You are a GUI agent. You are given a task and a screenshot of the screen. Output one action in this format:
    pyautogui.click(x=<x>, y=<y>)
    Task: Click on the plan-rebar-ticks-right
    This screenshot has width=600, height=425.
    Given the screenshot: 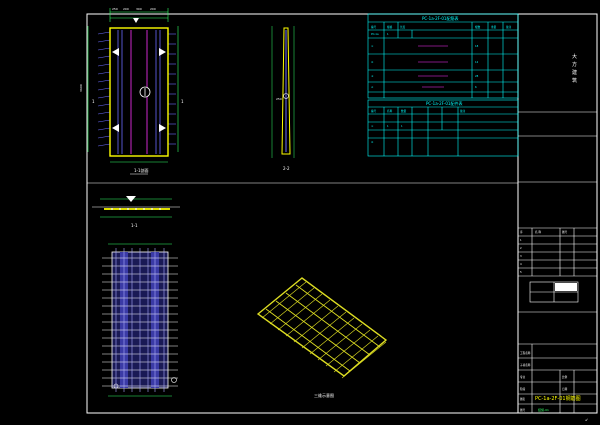 What is the action you would take?
    pyautogui.click(x=172, y=89)
    